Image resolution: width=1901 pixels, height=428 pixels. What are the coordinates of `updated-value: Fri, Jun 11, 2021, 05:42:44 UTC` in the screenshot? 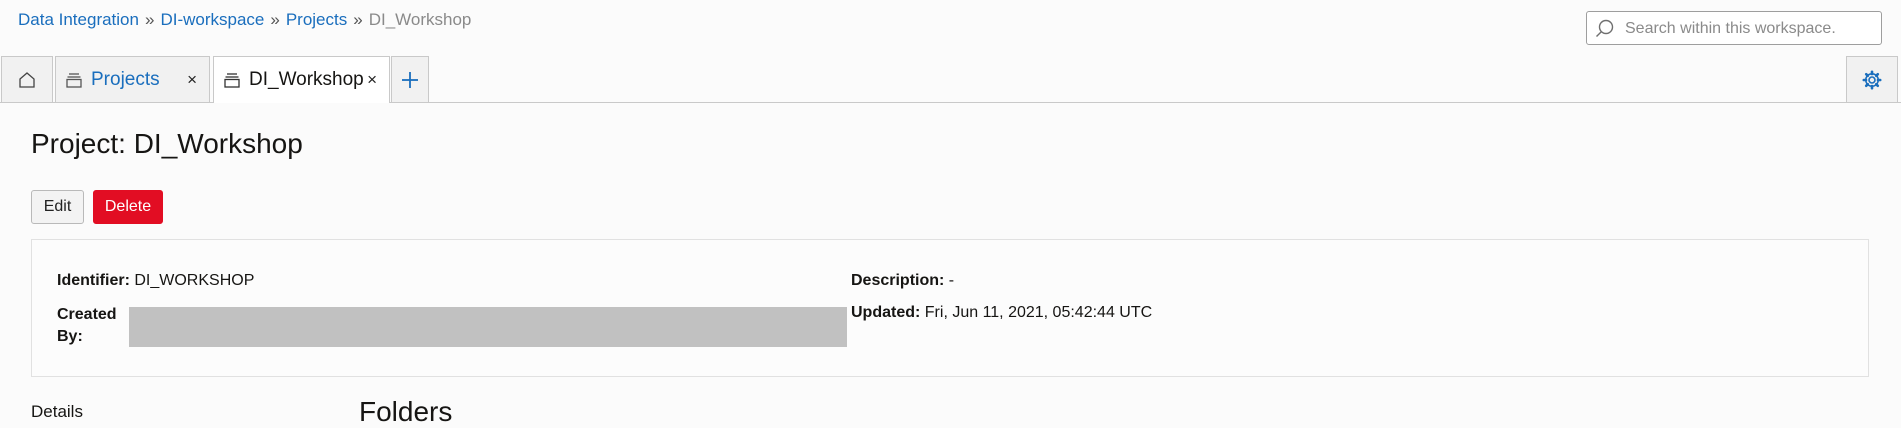 It's located at (1038, 312).